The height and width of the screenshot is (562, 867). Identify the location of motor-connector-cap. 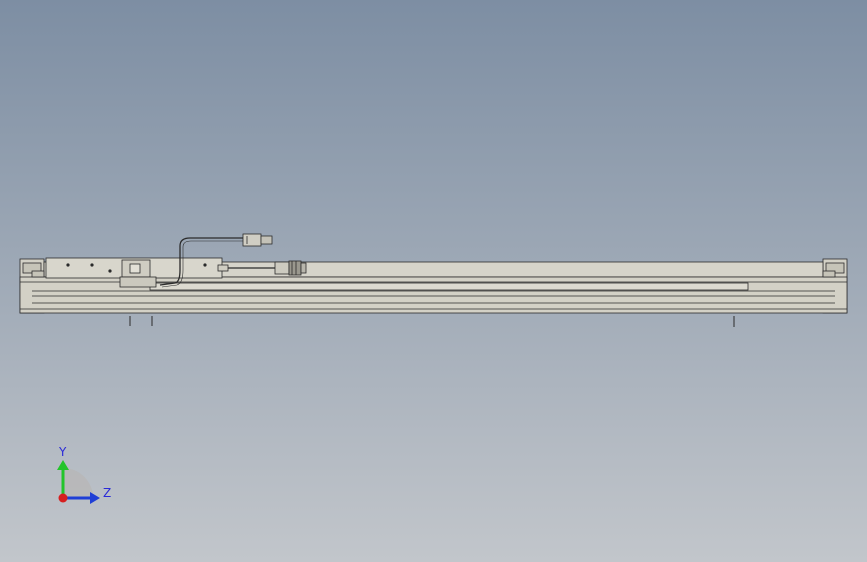
(303, 268).